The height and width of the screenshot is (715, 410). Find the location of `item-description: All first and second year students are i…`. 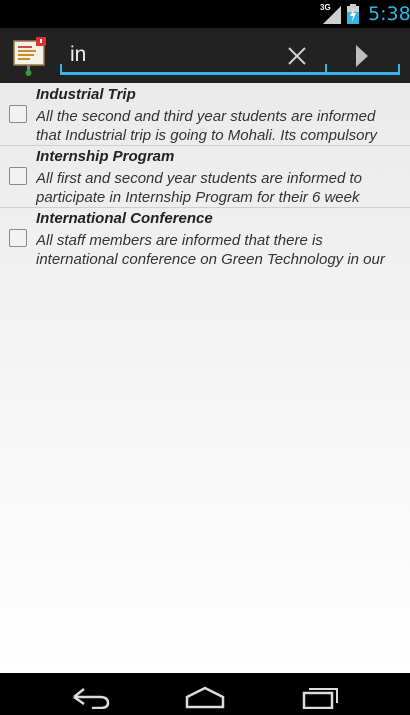

item-description: All first and second year students are i… is located at coordinates (199, 188).